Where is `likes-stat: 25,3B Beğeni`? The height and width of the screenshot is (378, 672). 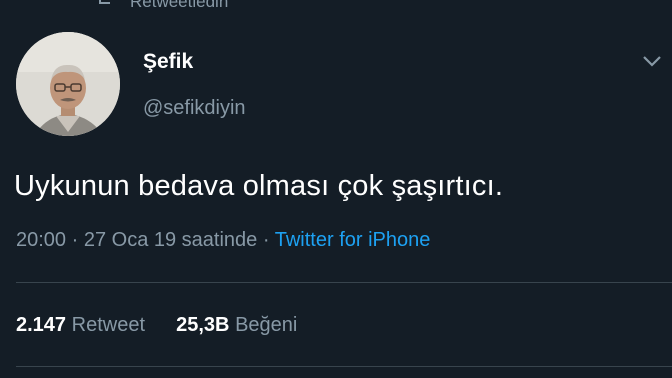
likes-stat: 25,3B Beğeni is located at coordinates (236, 325).